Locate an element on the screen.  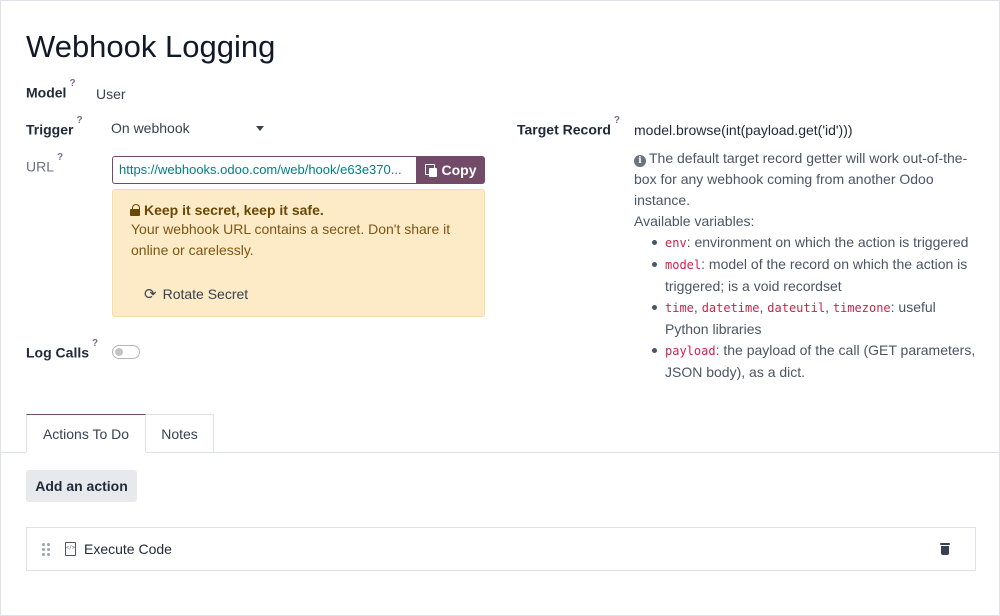
record-title: Webhook Logging is located at coordinates (150, 47).